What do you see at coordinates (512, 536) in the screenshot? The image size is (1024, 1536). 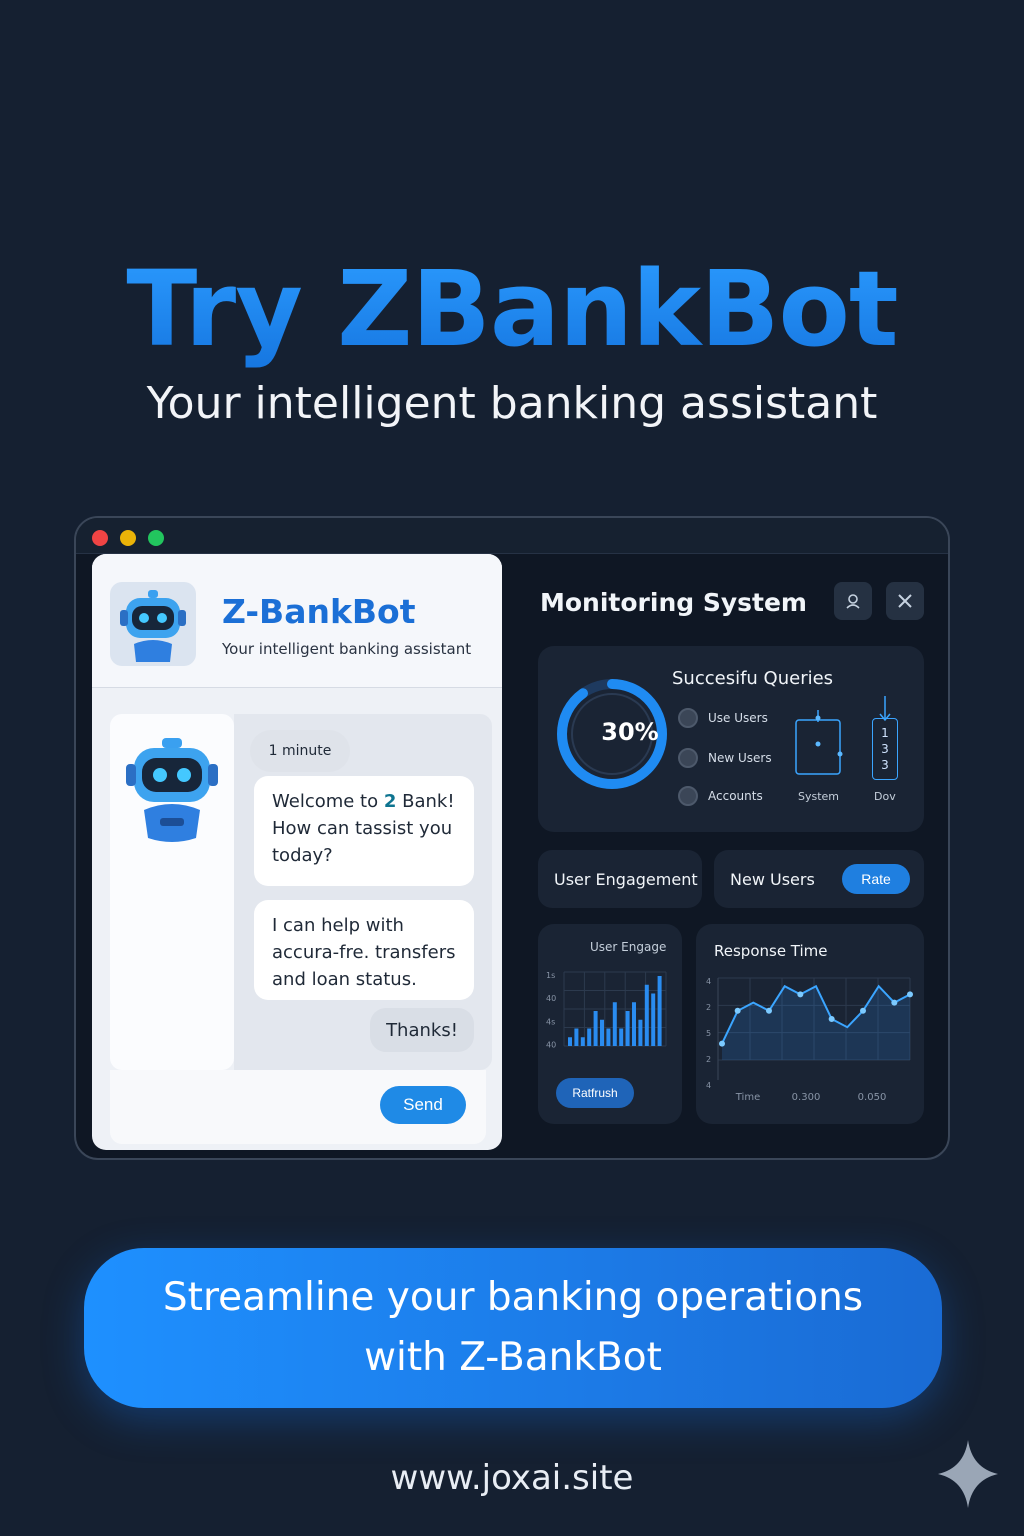 I see `window-title-bar` at bounding box center [512, 536].